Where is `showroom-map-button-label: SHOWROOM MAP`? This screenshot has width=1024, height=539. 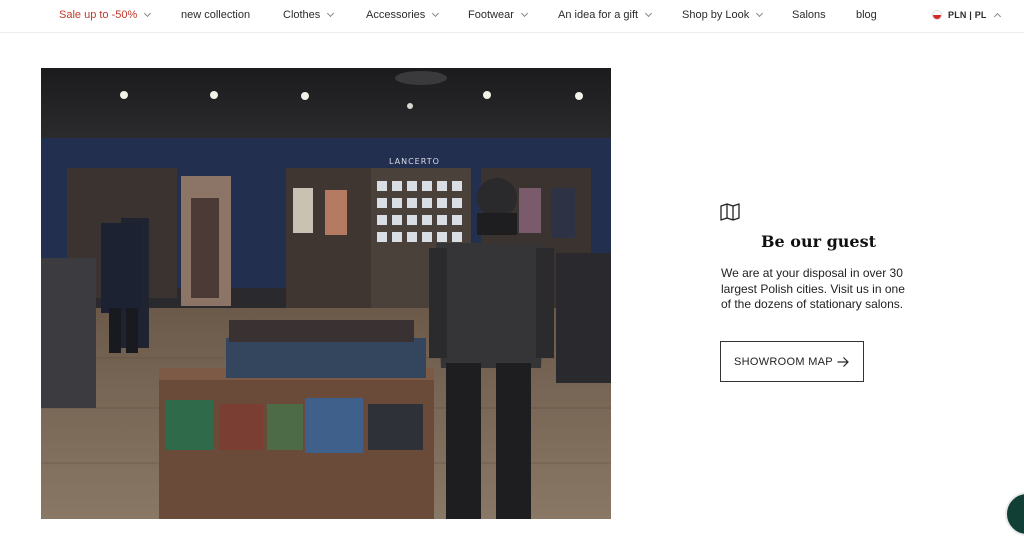 showroom-map-button-label: SHOWROOM MAP is located at coordinates (783, 361).